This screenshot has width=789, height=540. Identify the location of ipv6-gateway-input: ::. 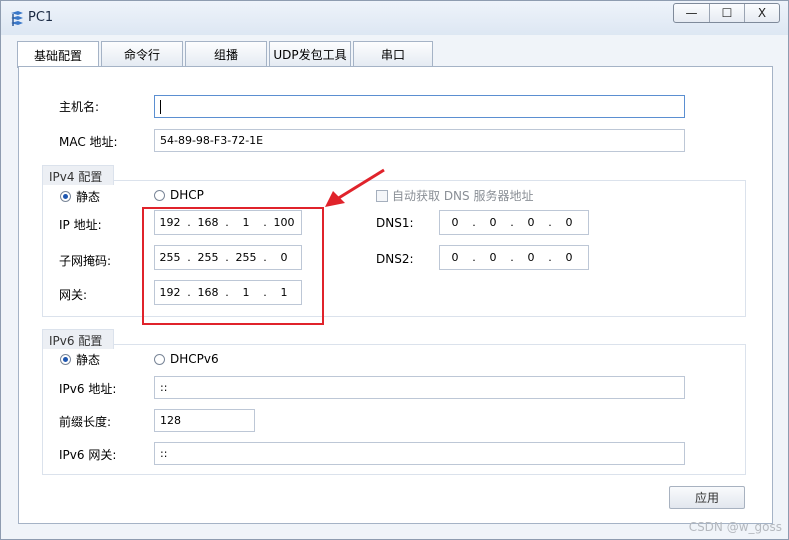
(419, 453).